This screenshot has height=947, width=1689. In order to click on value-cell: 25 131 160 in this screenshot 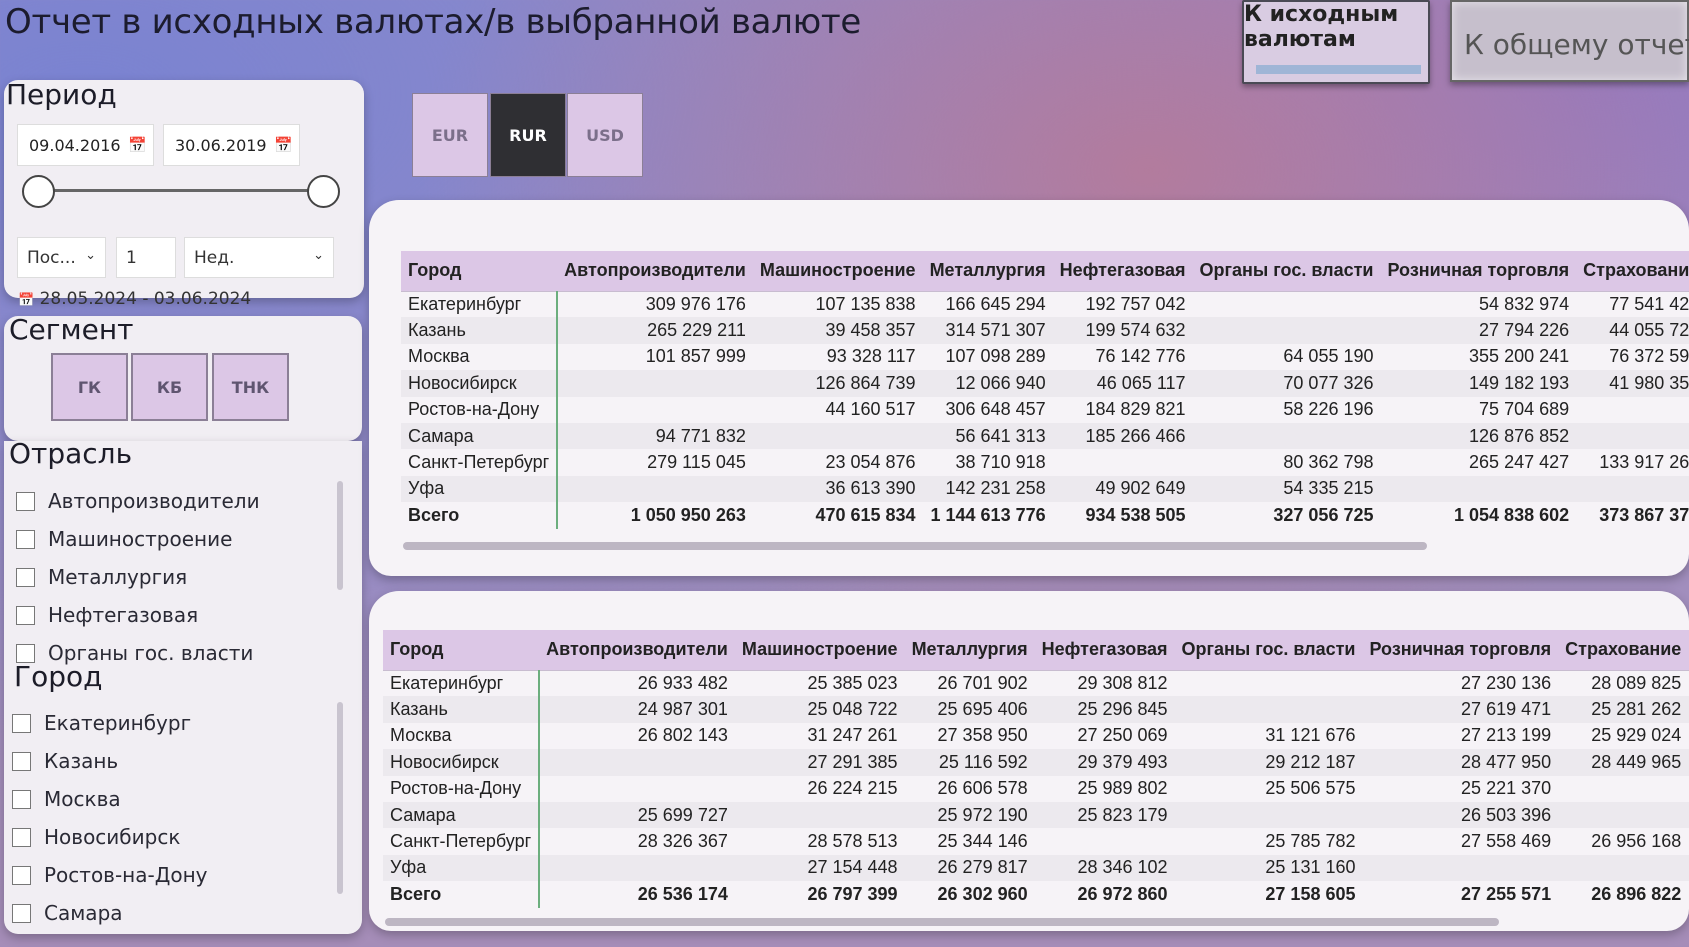, I will do `click(1268, 868)`.